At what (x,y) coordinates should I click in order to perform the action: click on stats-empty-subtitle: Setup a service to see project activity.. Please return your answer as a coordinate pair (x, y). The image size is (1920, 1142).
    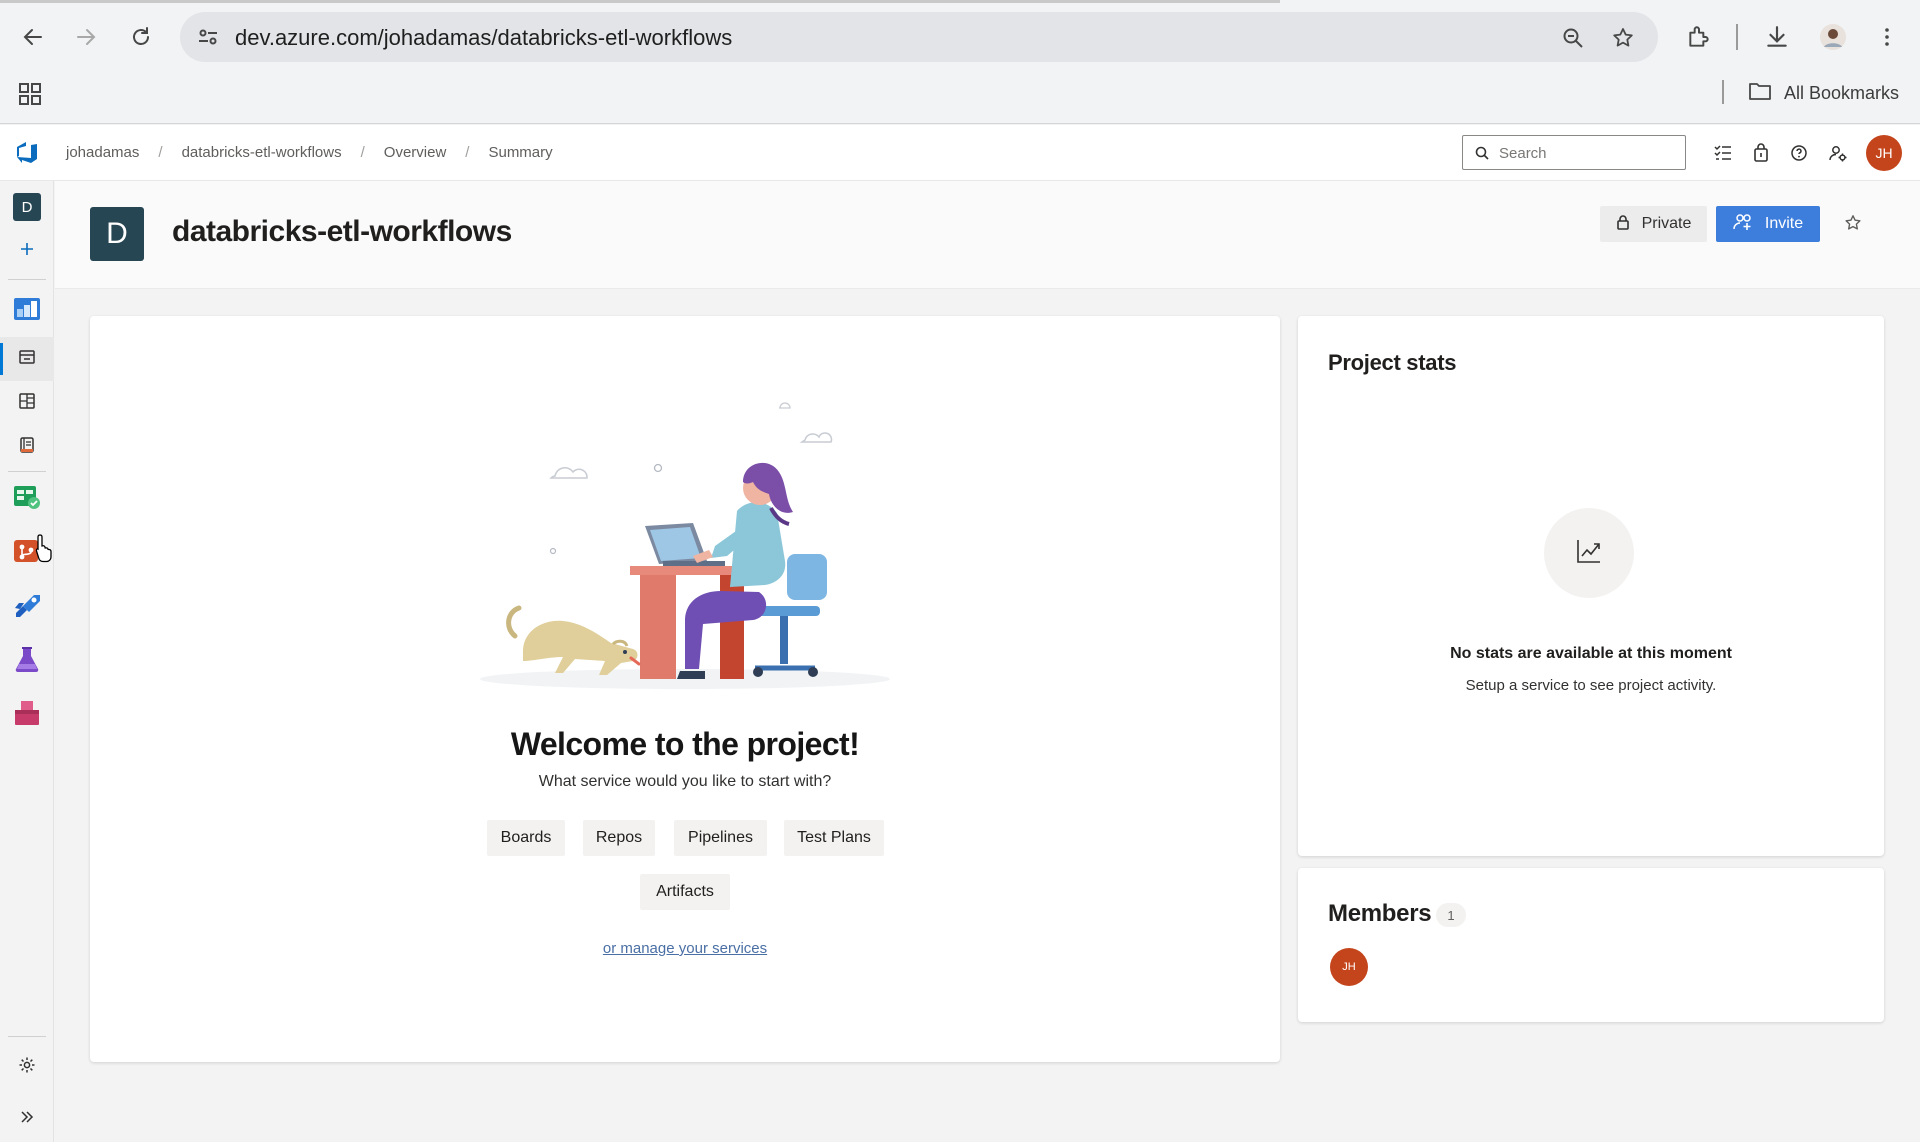
    Looking at the image, I should click on (1591, 685).